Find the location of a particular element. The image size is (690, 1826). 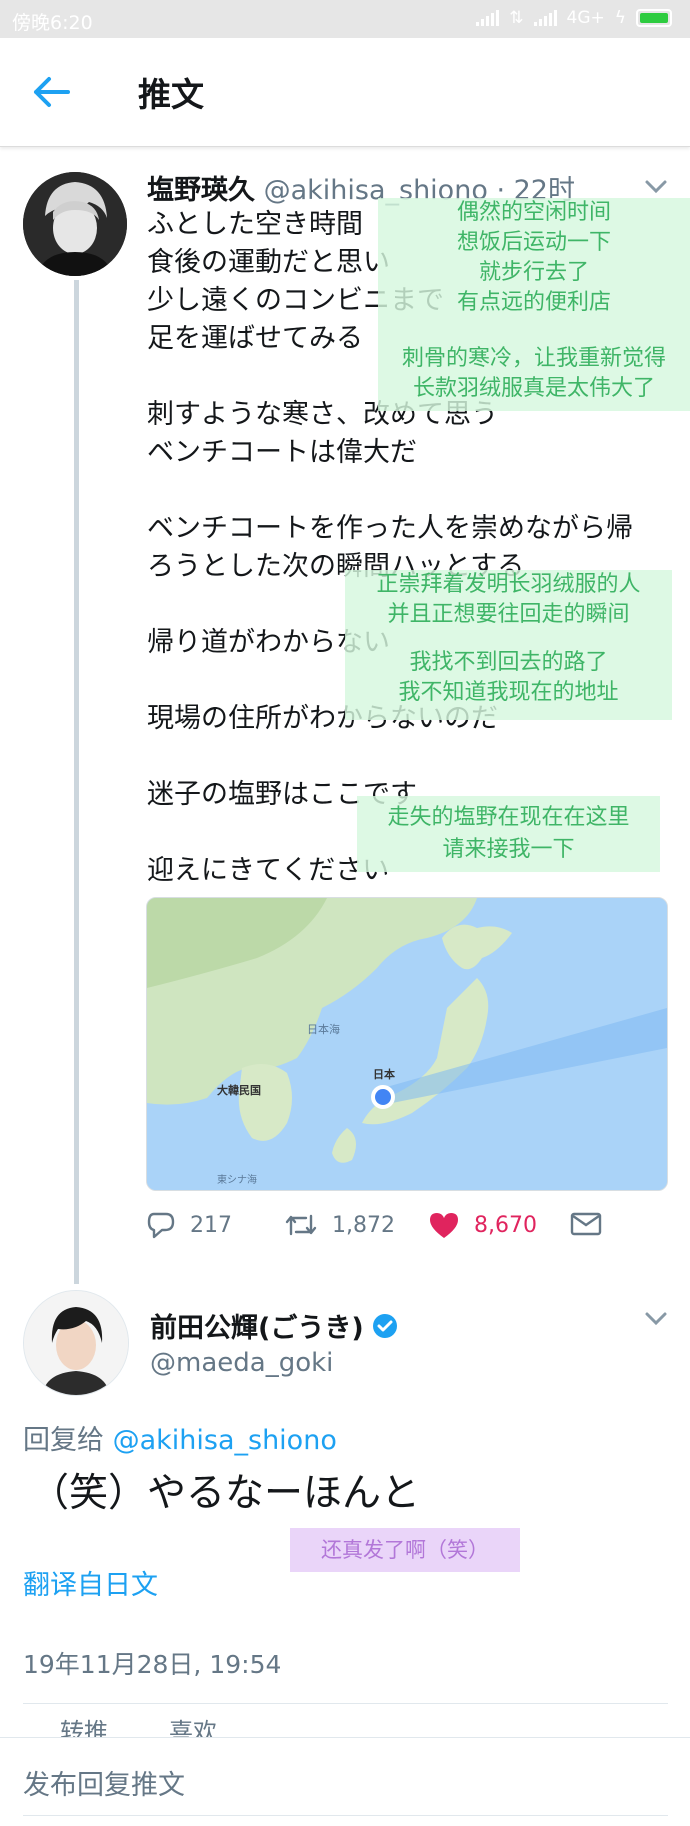

mail-icon is located at coordinates (586, 1224).